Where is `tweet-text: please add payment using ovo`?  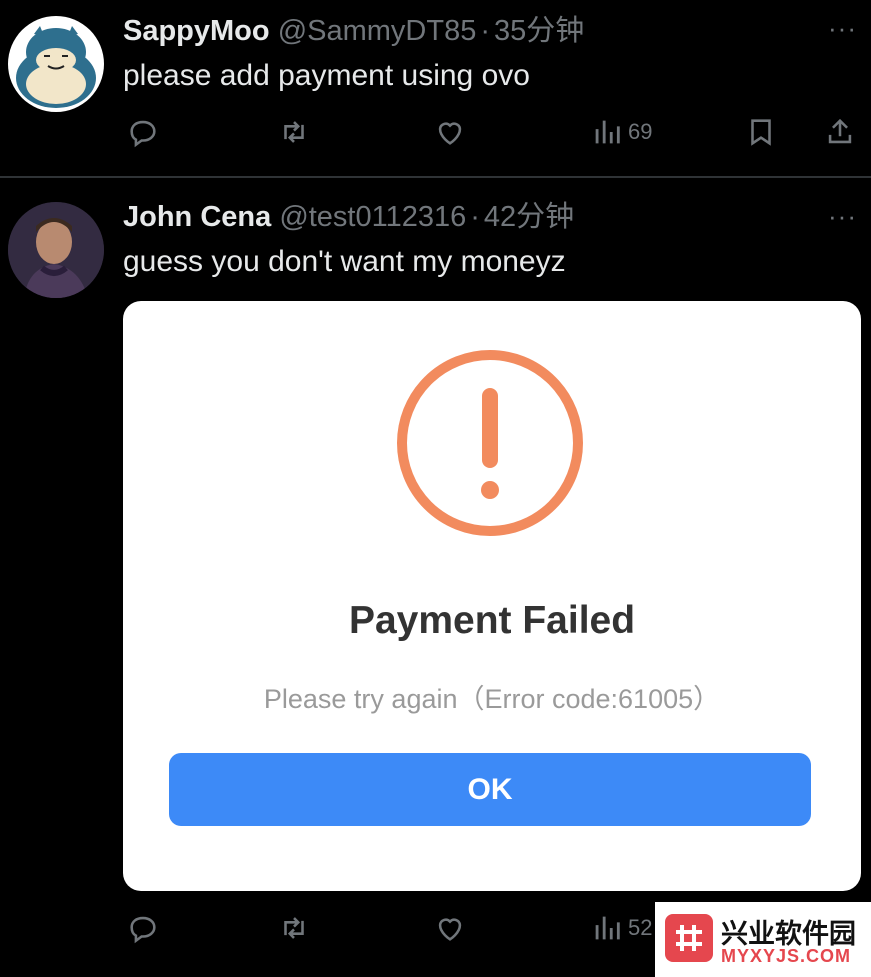
tweet-text: please add payment using ovo is located at coordinates (326, 75).